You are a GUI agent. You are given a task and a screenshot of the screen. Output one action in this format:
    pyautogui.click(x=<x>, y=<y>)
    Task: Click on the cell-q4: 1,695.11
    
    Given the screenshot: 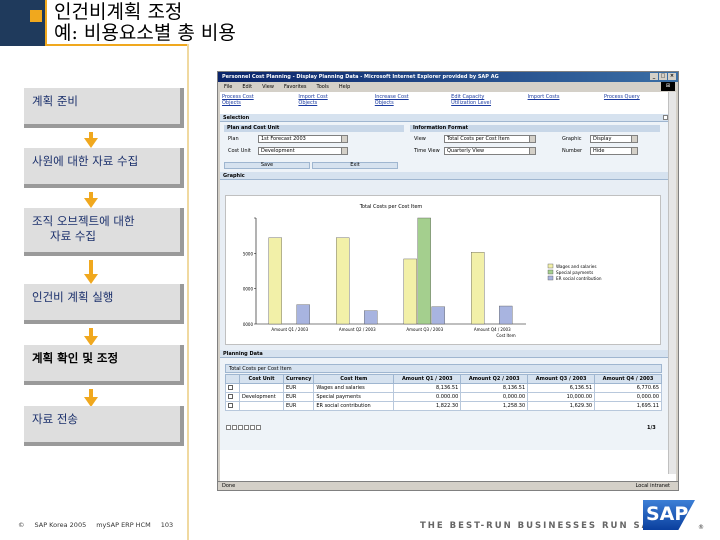 What is the action you would take?
    pyautogui.click(x=628, y=406)
    